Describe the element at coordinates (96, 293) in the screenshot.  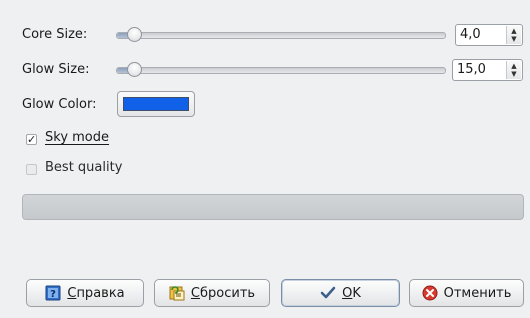
I see `help-button-label: Справка` at that location.